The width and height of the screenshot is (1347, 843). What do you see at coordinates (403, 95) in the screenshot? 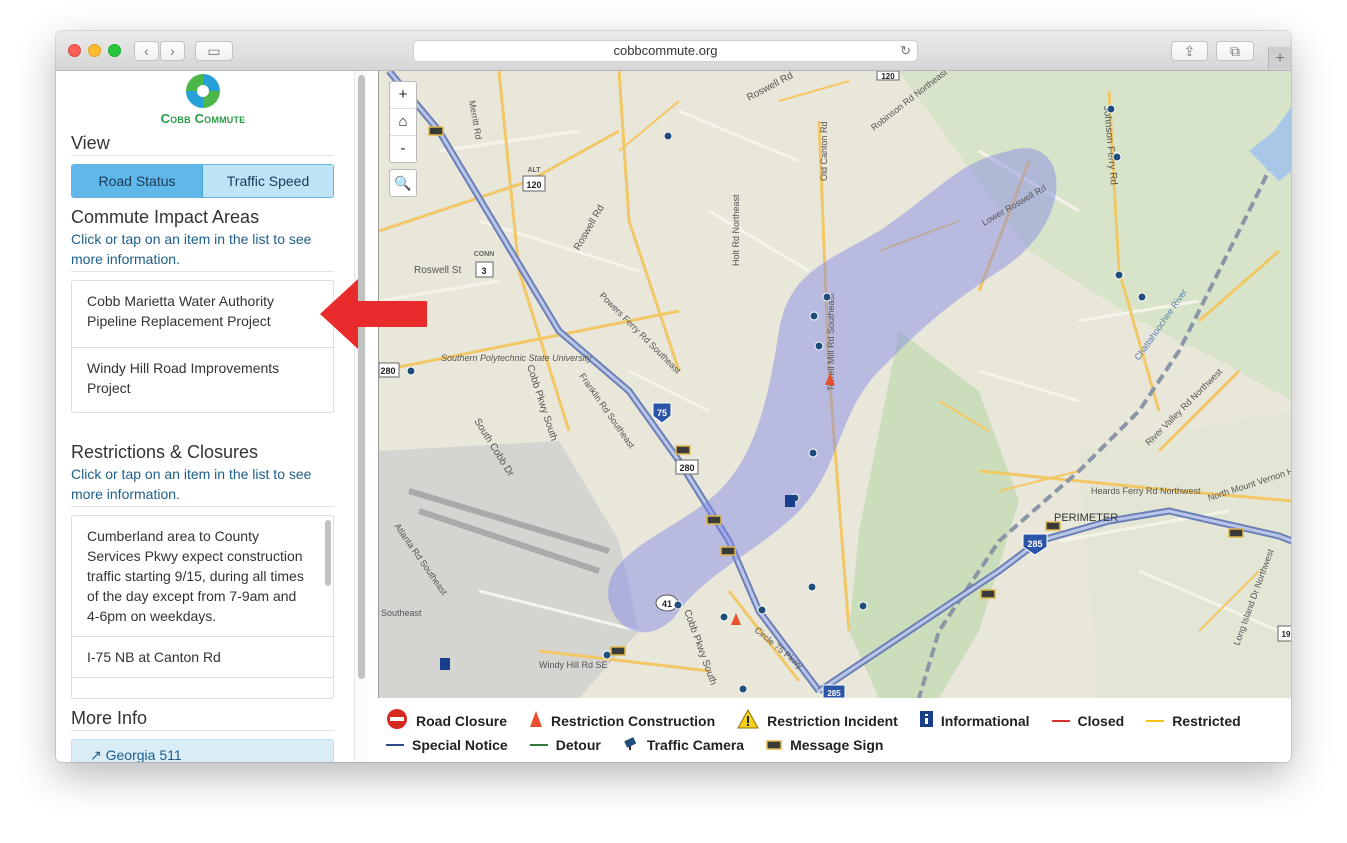
I see `zoom-in-button: +` at bounding box center [403, 95].